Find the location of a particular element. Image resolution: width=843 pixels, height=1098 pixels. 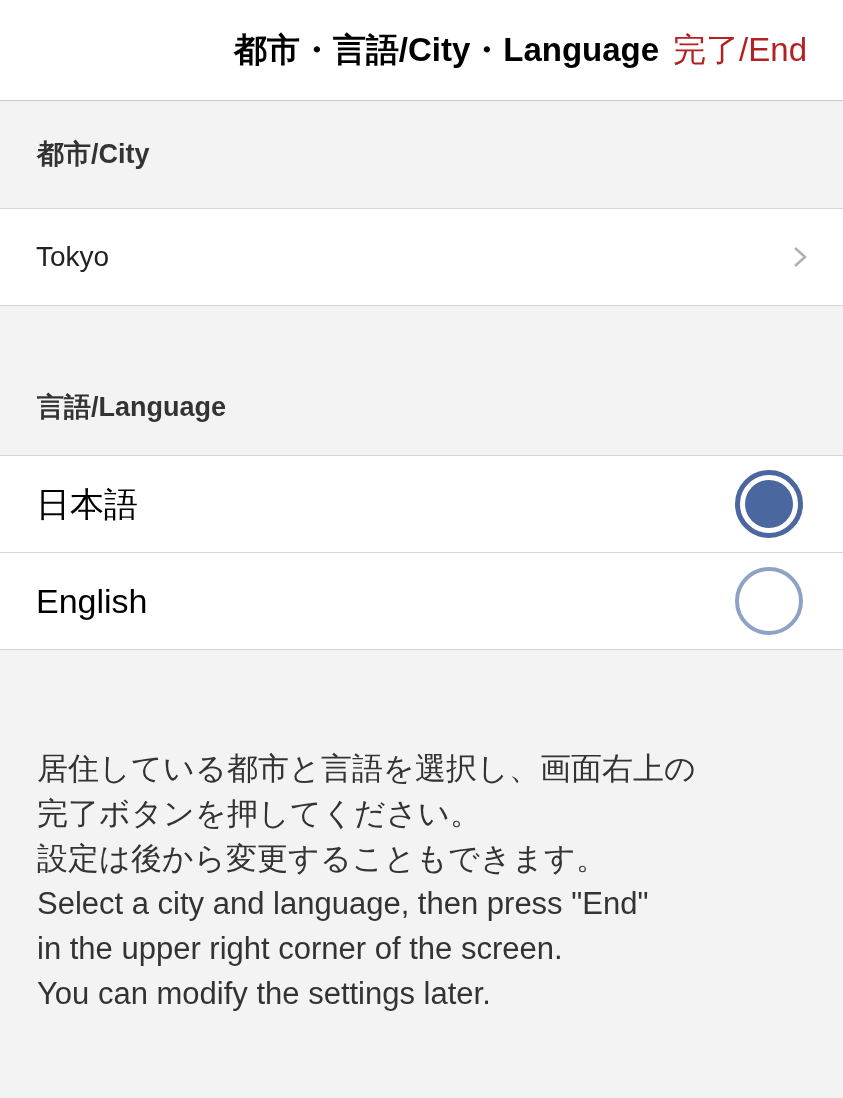

section-heading: 都市/City is located at coordinates (93, 155).